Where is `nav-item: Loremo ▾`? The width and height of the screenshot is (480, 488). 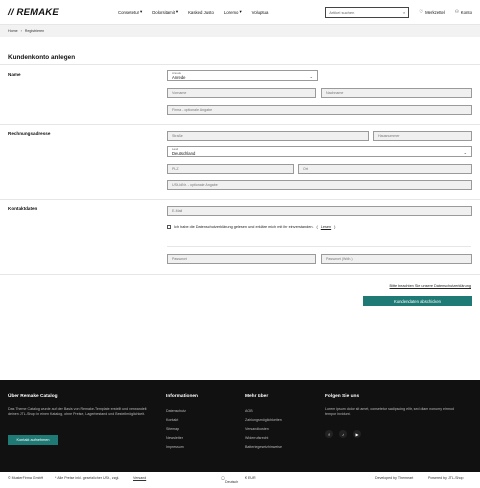 nav-item: Loremo ▾ is located at coordinates (233, 12).